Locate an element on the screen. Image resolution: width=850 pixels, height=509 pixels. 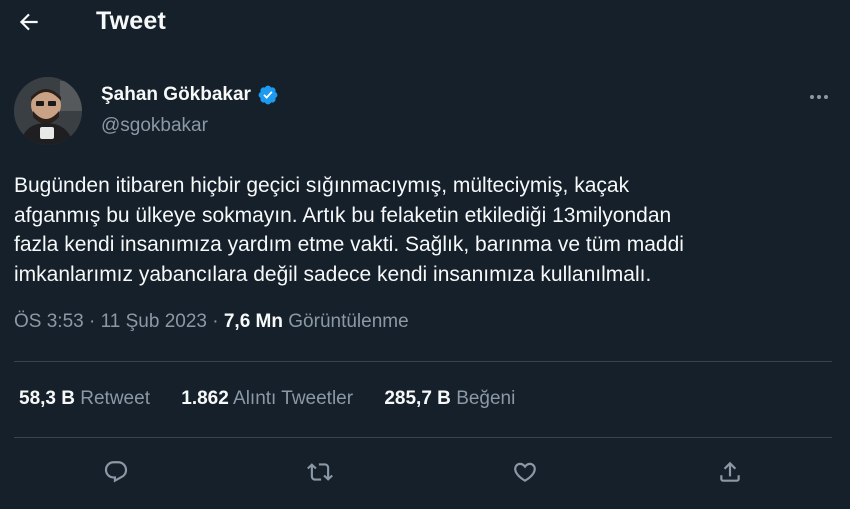
avatar-image is located at coordinates (48, 111).